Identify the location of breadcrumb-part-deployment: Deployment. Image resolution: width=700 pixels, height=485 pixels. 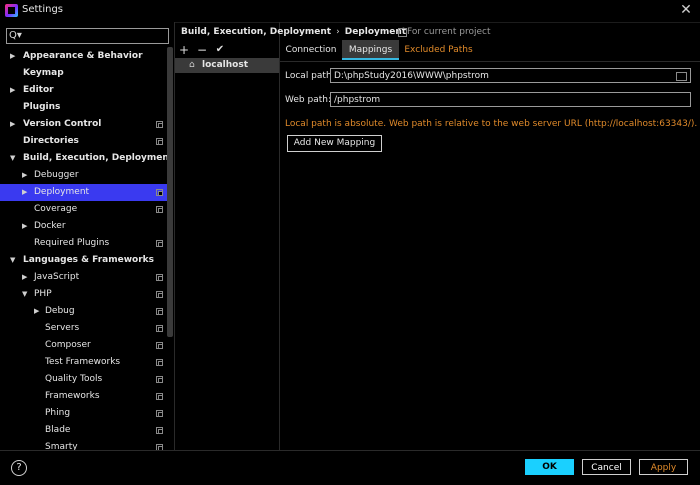
(375, 32).